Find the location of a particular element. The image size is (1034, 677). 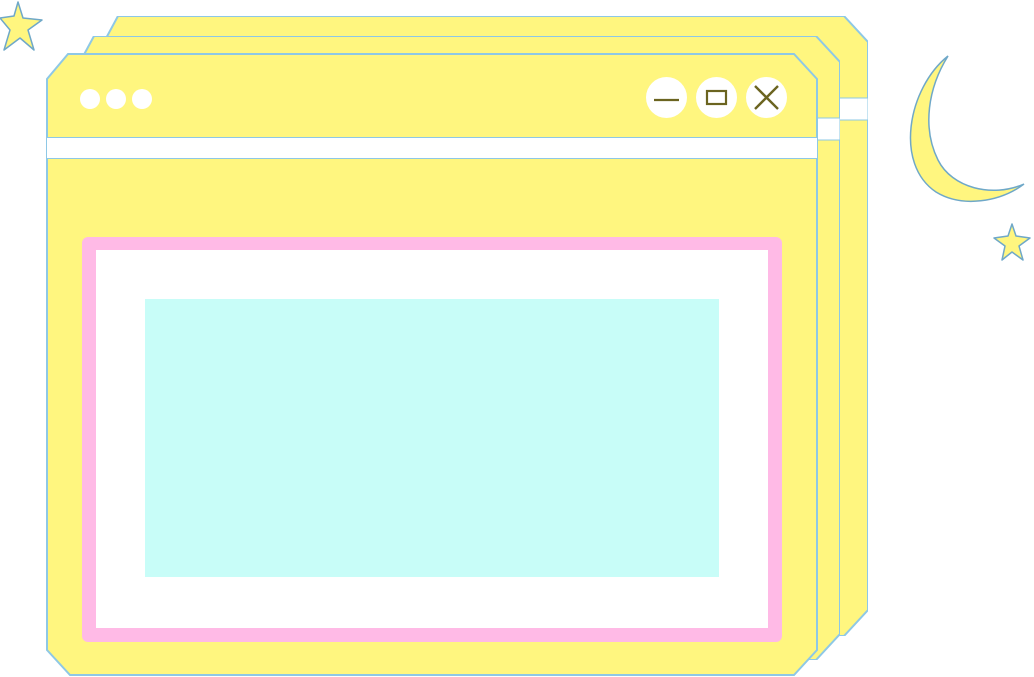

close-icon is located at coordinates (766, 97).